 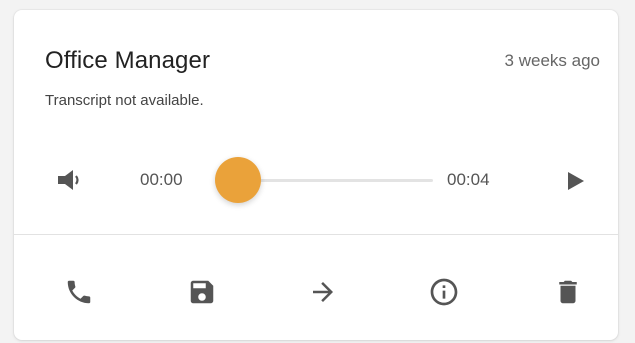 I want to click on delete-button, so click(x=568, y=292).